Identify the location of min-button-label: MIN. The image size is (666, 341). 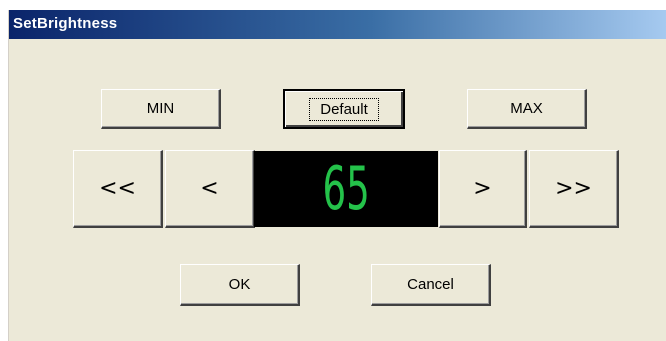
(160, 108).